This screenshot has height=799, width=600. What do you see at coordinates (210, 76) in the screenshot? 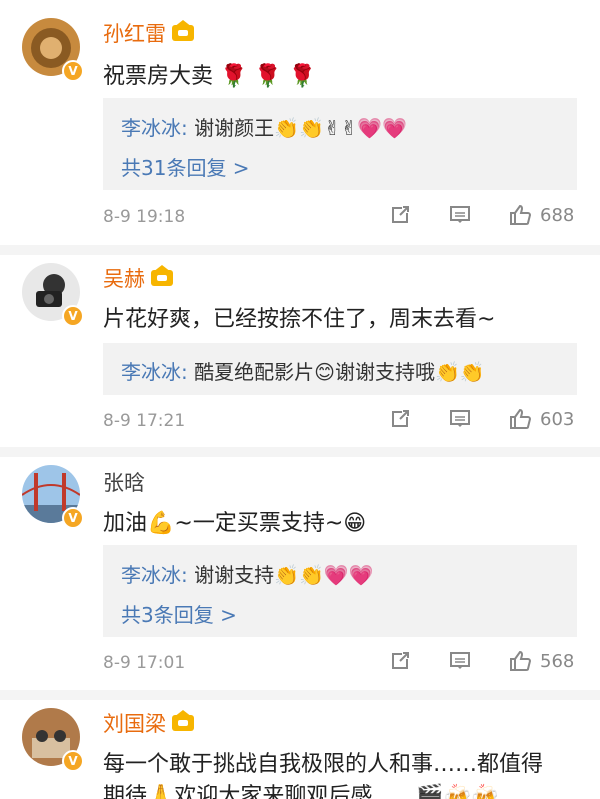
I see `comment-text: 祝票房大卖 🌹 🌹 🌹` at bounding box center [210, 76].